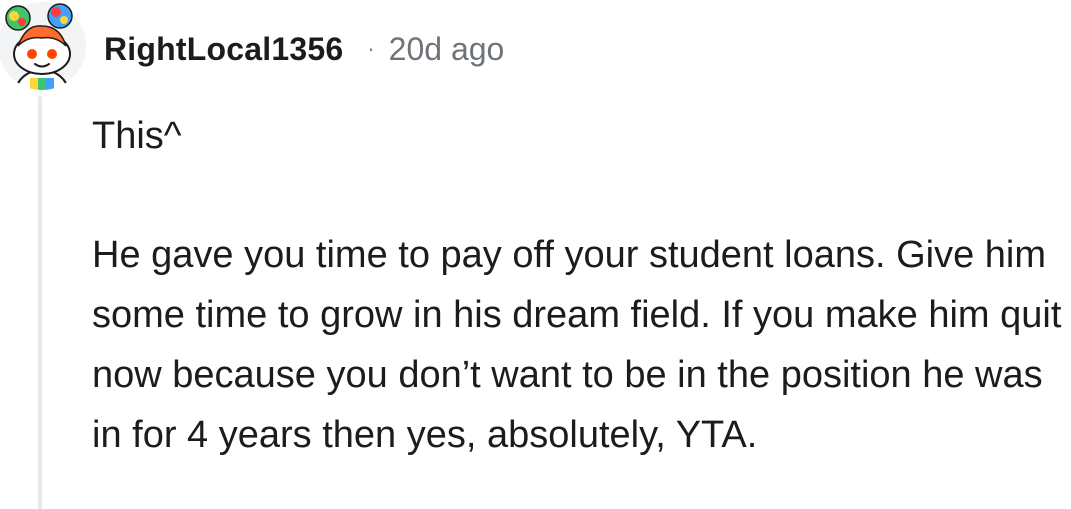 This screenshot has height=509, width=1071. Describe the element at coordinates (137, 136) in the screenshot. I see `comment-paragraph: This^` at that location.